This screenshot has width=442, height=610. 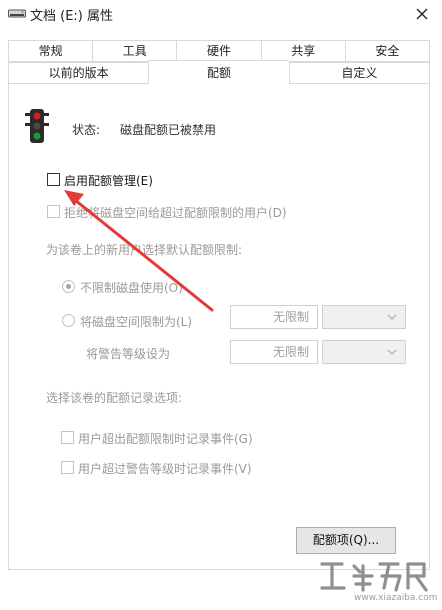 I want to click on tab-tools: 工具, so click(x=134, y=51).